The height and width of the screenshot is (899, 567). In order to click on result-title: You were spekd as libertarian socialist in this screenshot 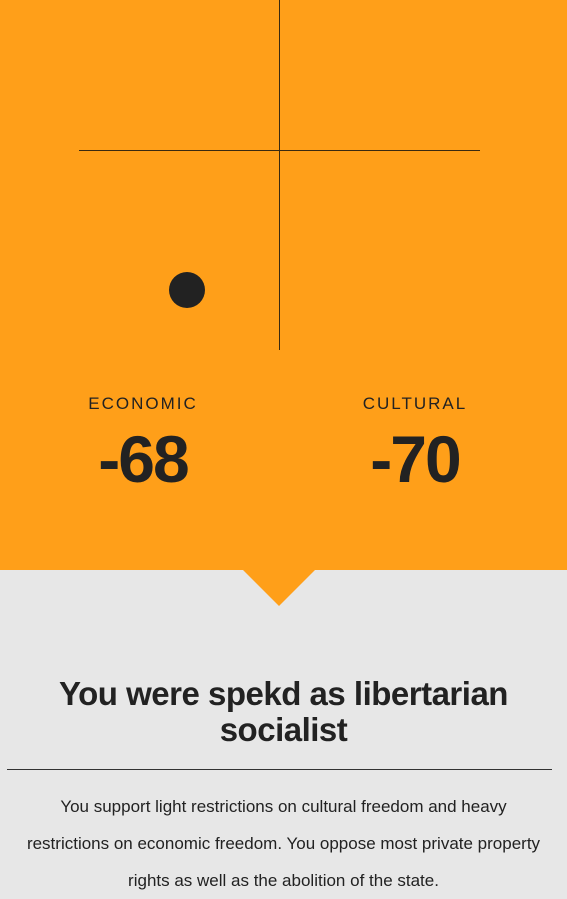, I will do `click(283, 711)`.